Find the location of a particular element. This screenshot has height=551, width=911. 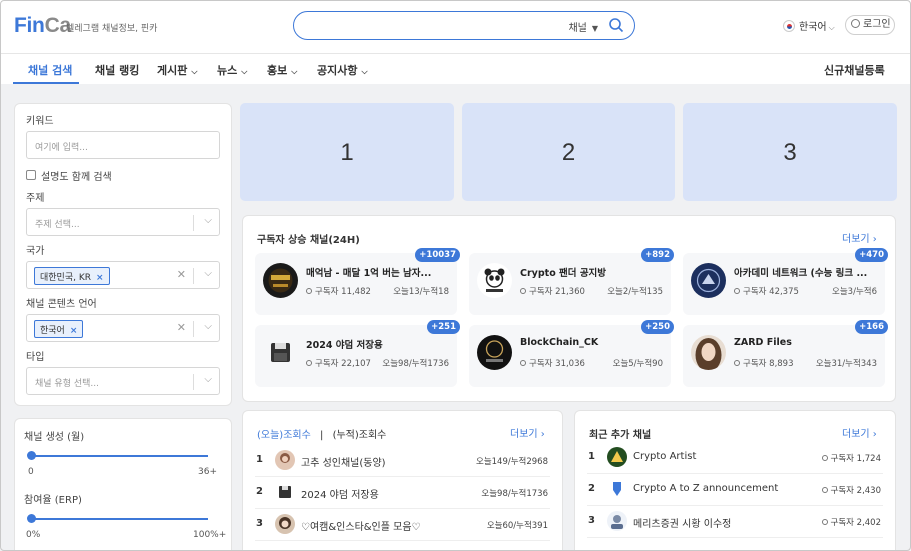

list-item: 2 Crypto A to Z announcement 구독자 2,430 is located at coordinates (735, 490).